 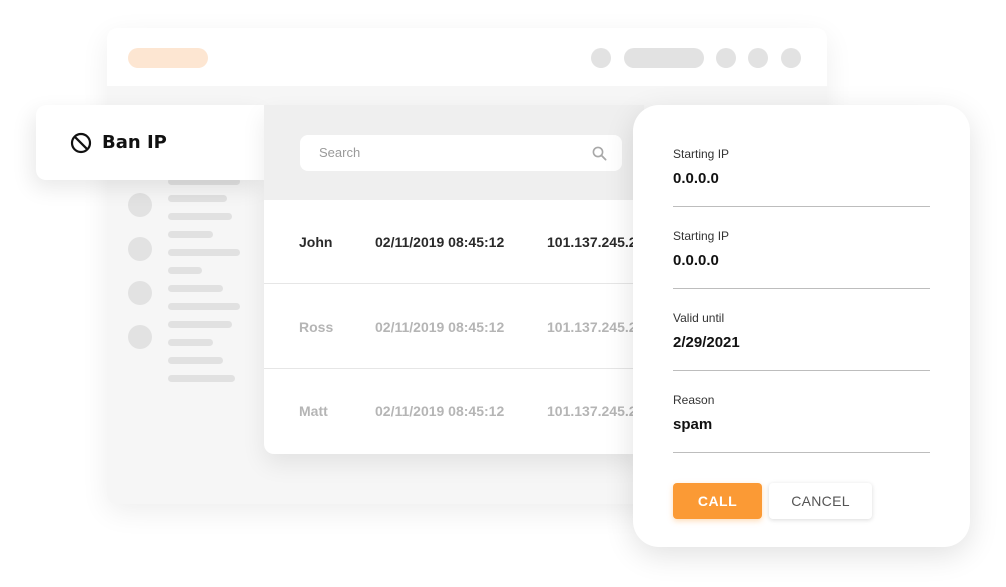 What do you see at coordinates (461, 153) in the screenshot?
I see `search-input: Search` at bounding box center [461, 153].